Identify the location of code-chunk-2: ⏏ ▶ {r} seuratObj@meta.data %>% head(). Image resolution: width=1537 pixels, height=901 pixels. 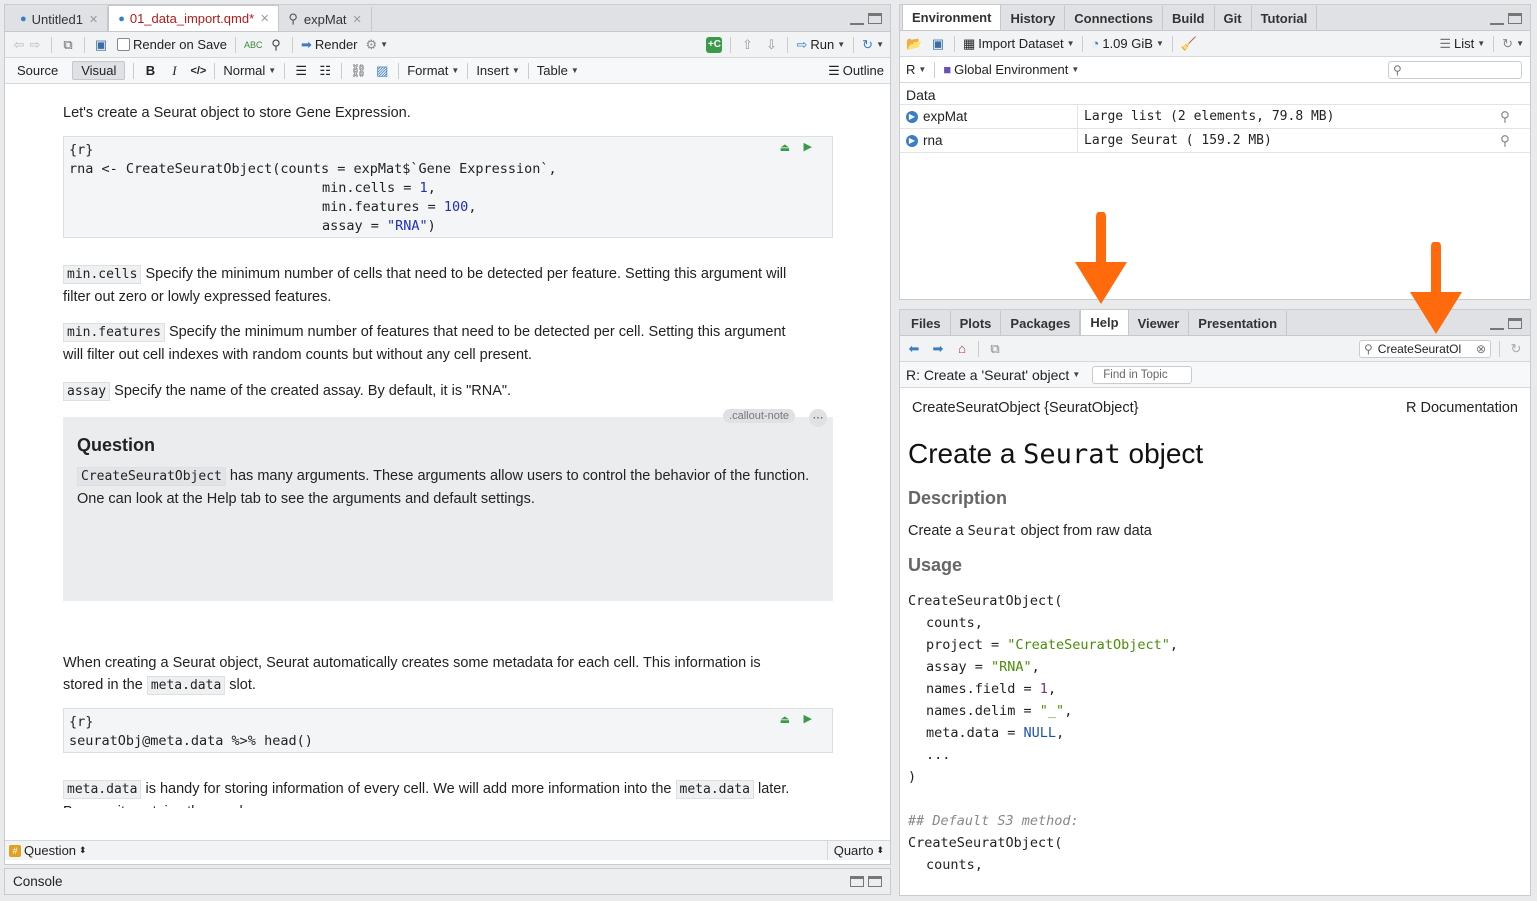
(448, 730).